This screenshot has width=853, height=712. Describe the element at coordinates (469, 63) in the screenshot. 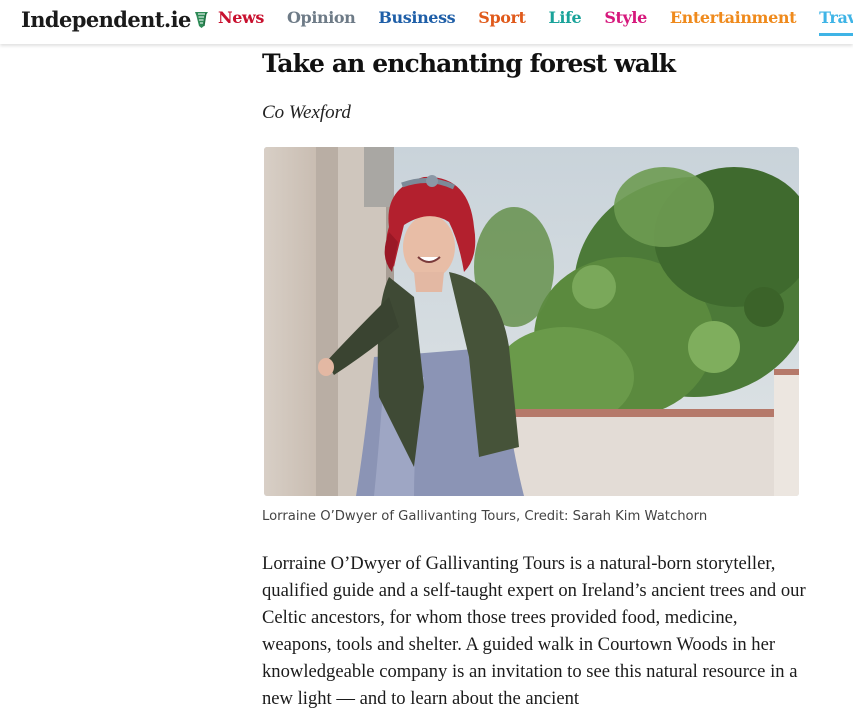

I see `article-headline: Take an enchanting forest walk` at that location.